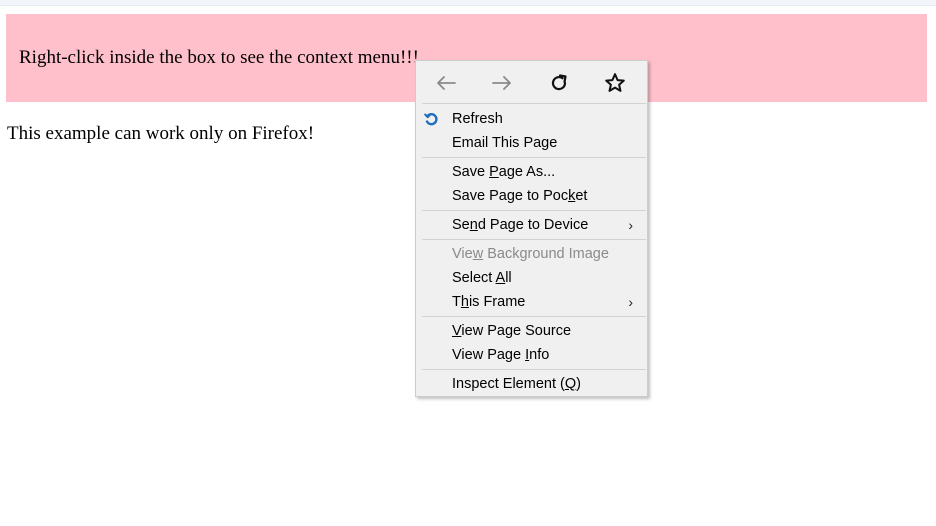 The width and height of the screenshot is (936, 526). Describe the element at coordinates (482, 278) in the screenshot. I see `menu-item-label: Select All` at that location.